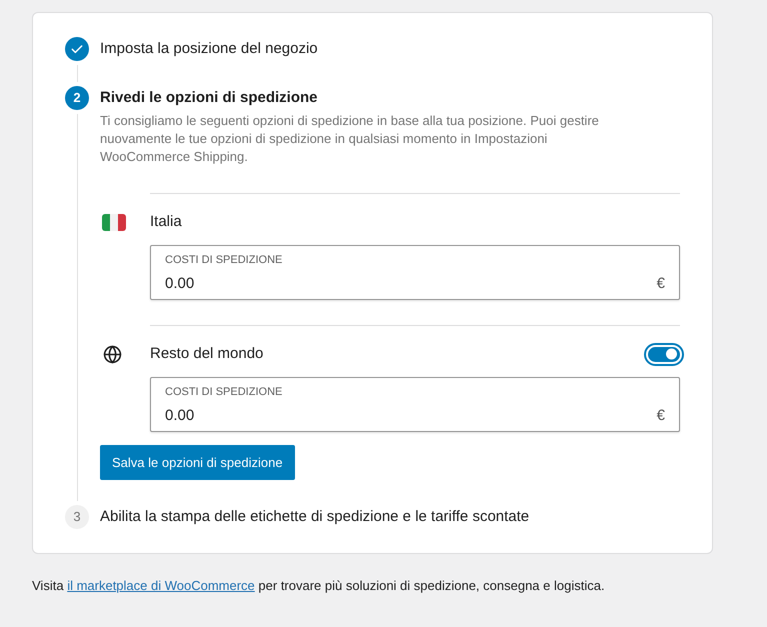 The image size is (767, 627). What do you see at coordinates (77, 517) in the screenshot?
I see `step-number: 3` at bounding box center [77, 517].